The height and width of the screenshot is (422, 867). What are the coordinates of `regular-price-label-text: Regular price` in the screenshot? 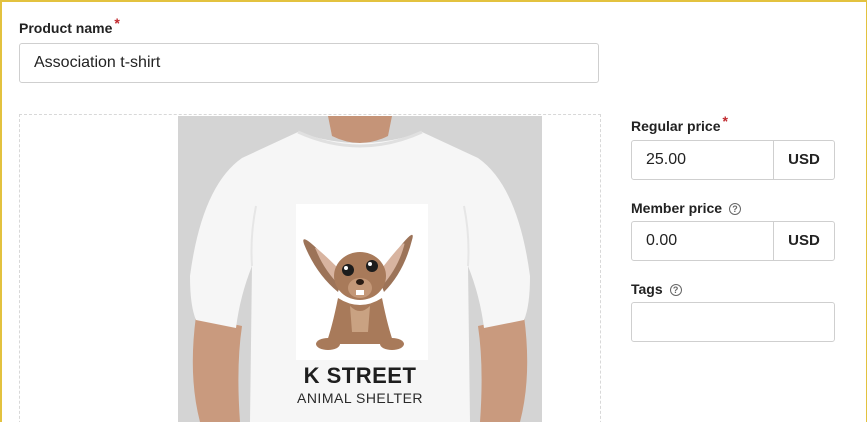 It's located at (676, 126).